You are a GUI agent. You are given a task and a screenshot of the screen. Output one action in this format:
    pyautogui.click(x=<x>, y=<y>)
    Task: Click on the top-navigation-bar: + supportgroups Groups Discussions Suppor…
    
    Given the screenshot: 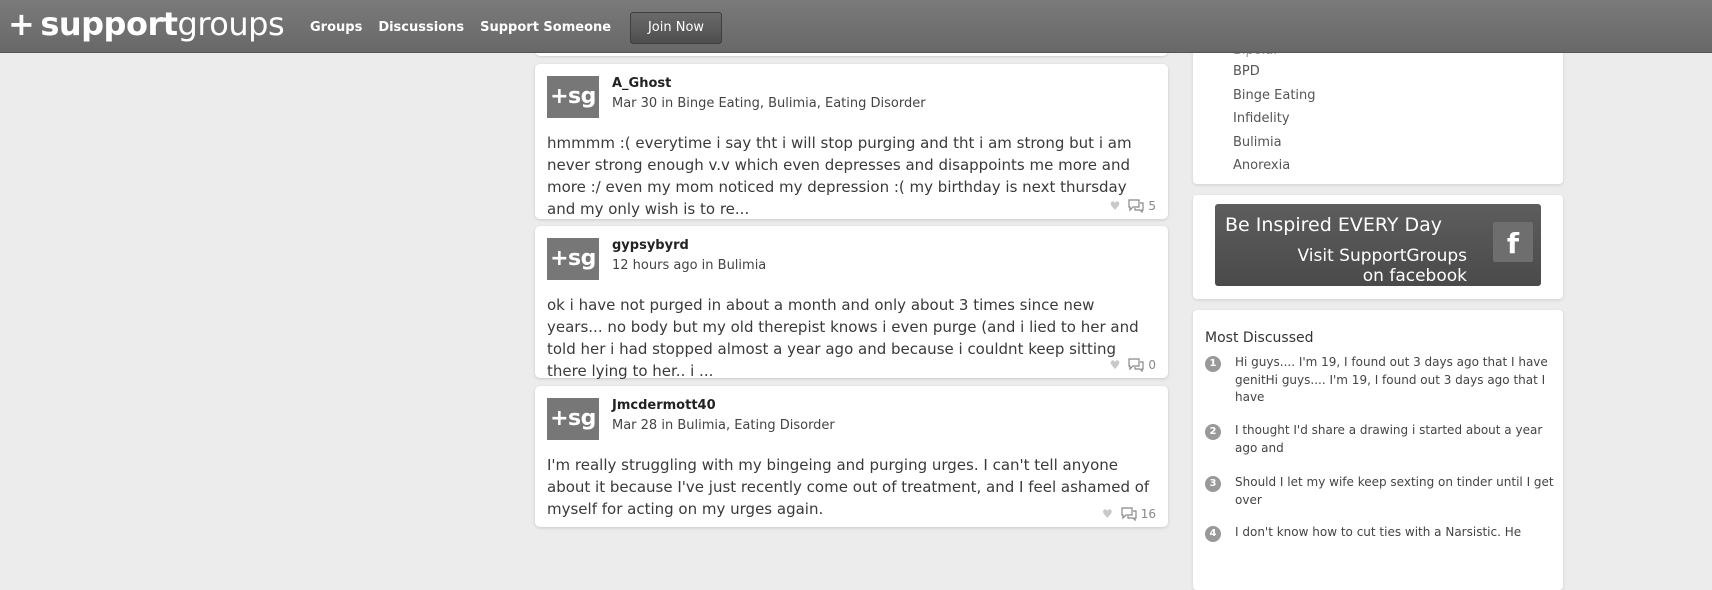 What is the action you would take?
    pyautogui.click(x=856, y=26)
    